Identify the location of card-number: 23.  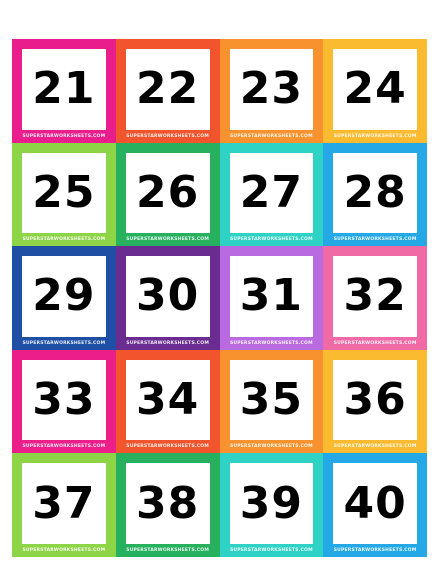
(271, 89).